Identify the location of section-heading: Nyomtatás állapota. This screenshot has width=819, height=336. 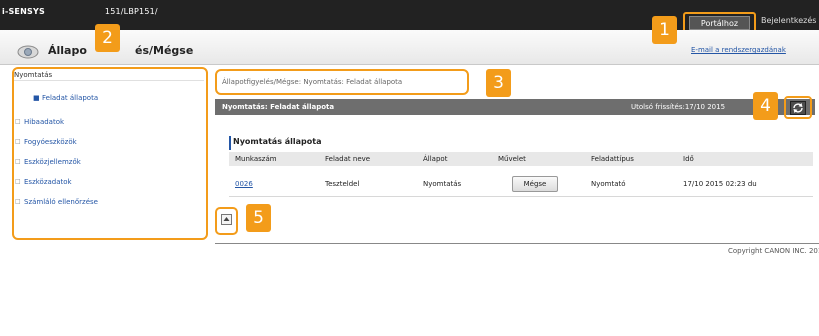
(277, 141).